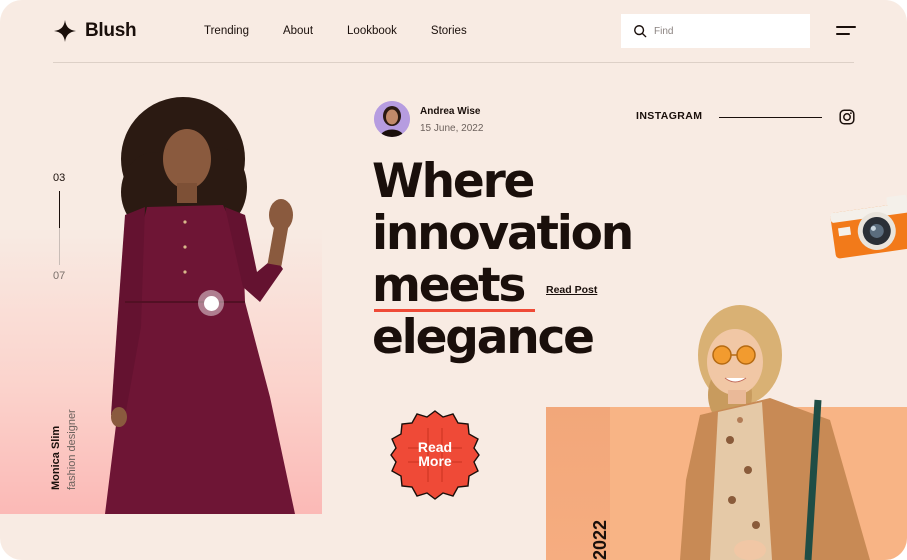  Describe the element at coordinates (452, 128) in the screenshot. I see `post-date: 15 June, 2022` at that location.